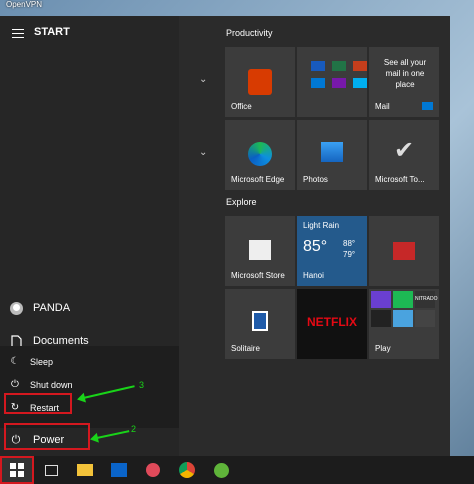 The width and height of the screenshot is (474, 484). Describe the element at coordinates (241, 202) in the screenshot. I see `group-explore: Explore` at that location.